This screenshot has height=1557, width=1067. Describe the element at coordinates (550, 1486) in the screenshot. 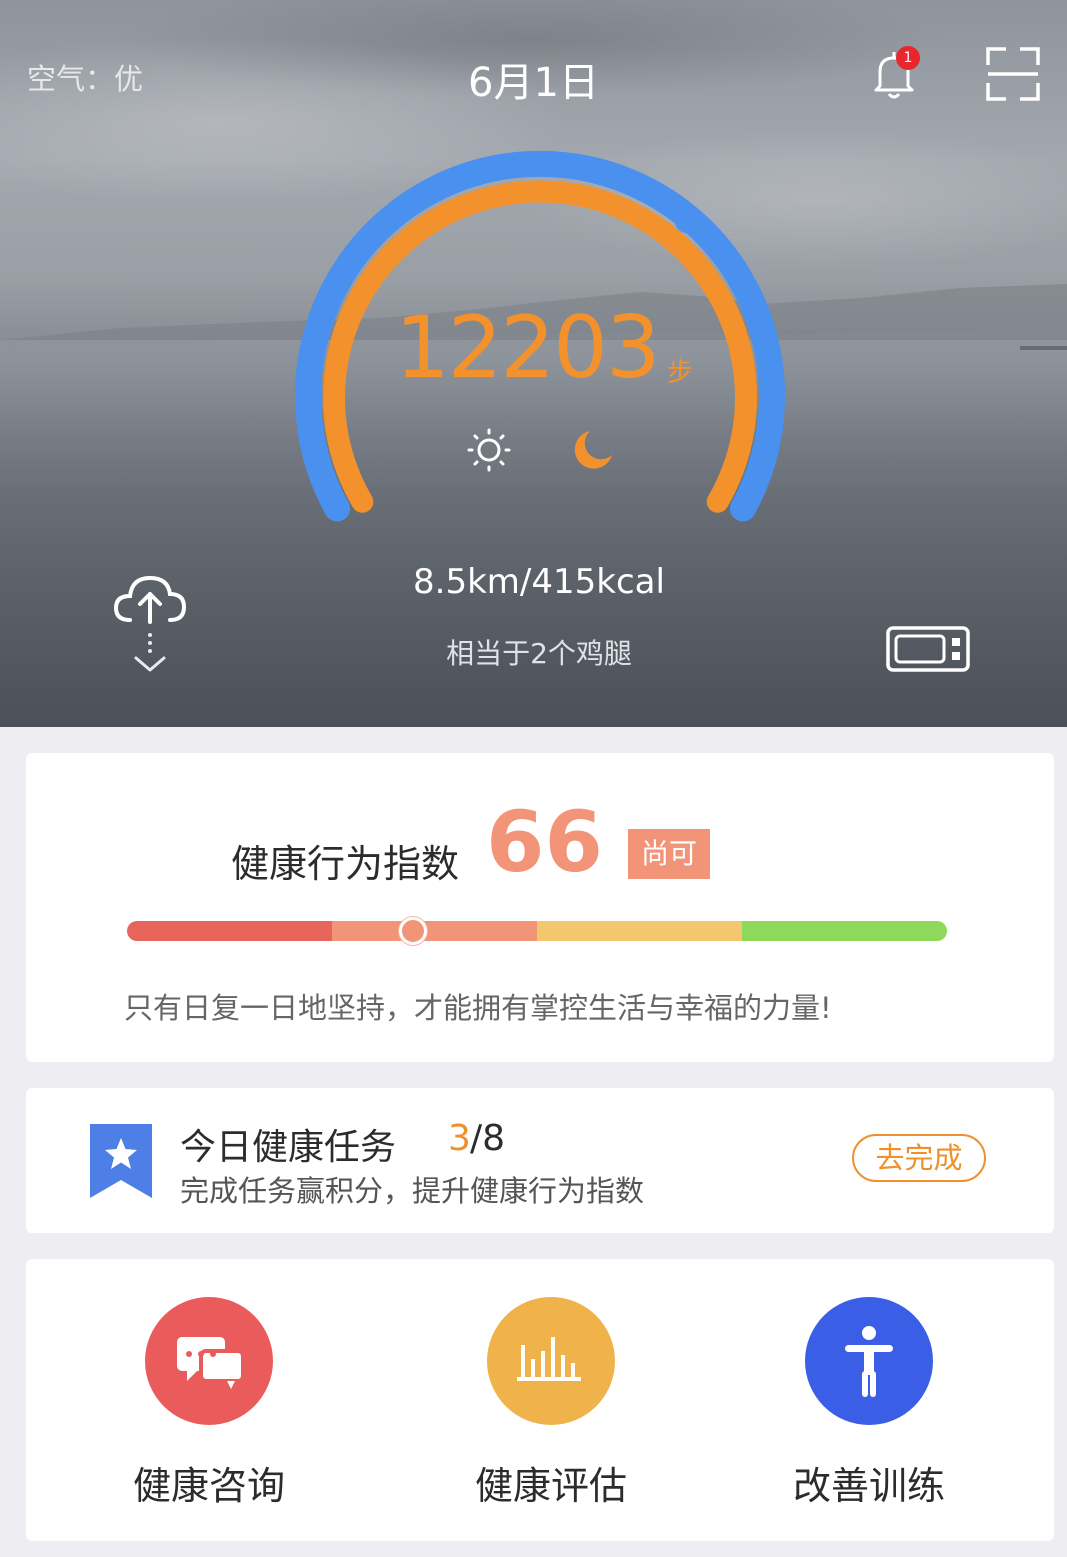

I see `feature-label: 健康评估` at that location.